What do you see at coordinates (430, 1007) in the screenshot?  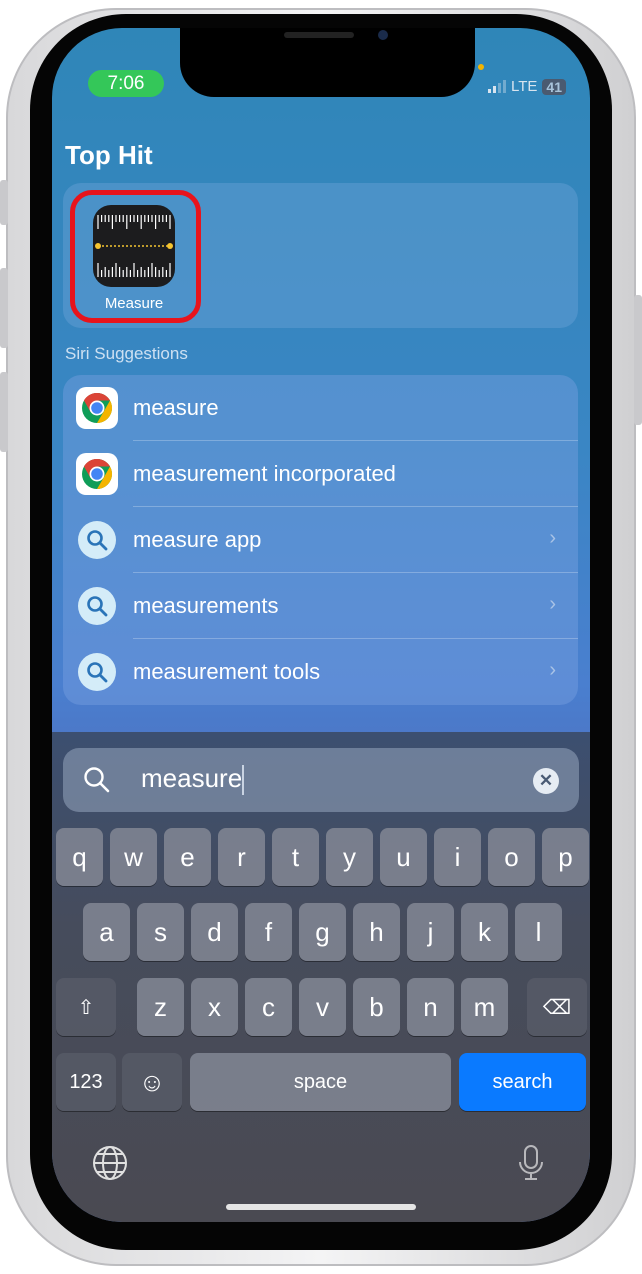 I see `key-n: n` at bounding box center [430, 1007].